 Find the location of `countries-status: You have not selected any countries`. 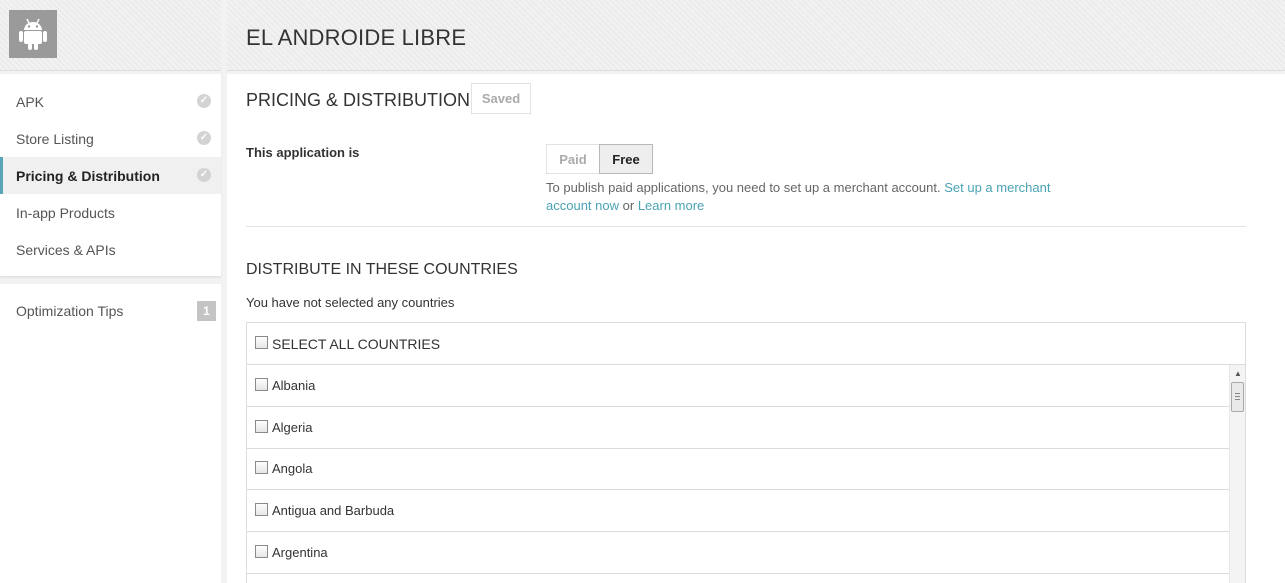

countries-status: You have not selected any countries is located at coordinates (350, 302).